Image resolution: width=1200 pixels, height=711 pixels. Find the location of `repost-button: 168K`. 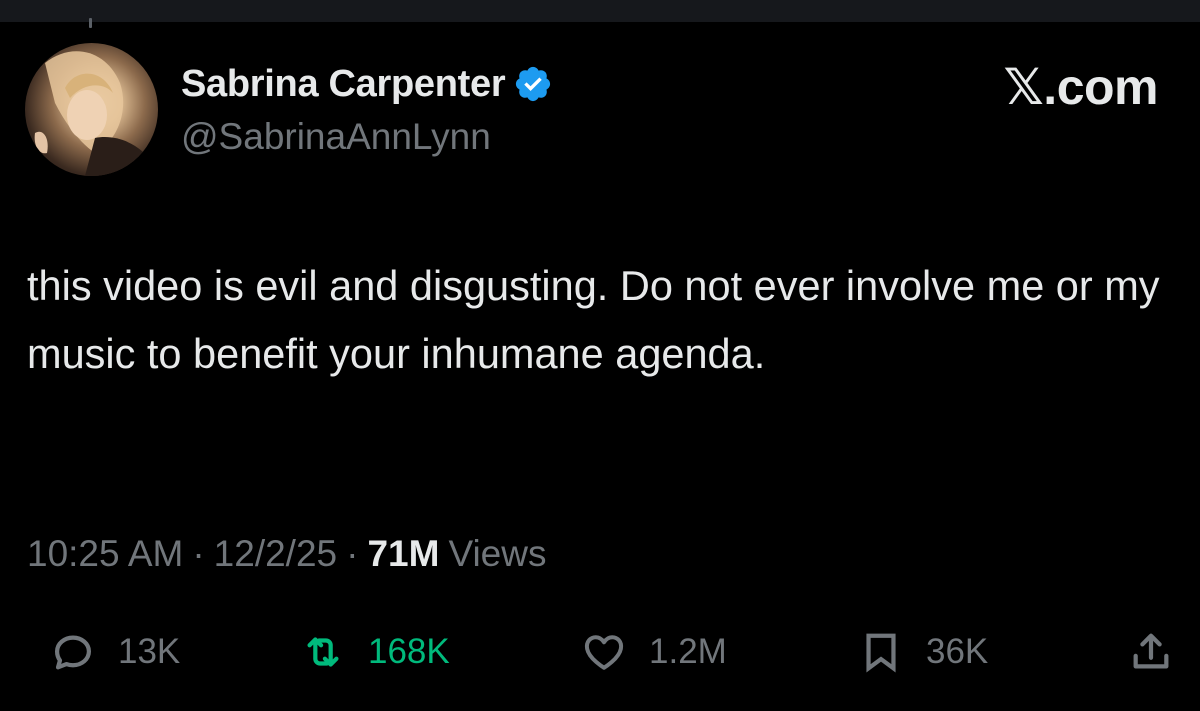

repost-button: 168K is located at coordinates (375, 652).